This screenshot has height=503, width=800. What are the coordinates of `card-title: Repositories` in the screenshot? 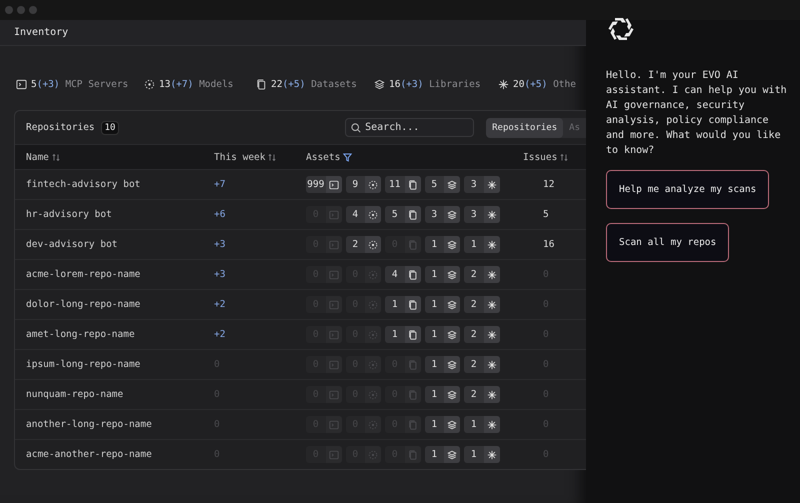 It's located at (60, 127).